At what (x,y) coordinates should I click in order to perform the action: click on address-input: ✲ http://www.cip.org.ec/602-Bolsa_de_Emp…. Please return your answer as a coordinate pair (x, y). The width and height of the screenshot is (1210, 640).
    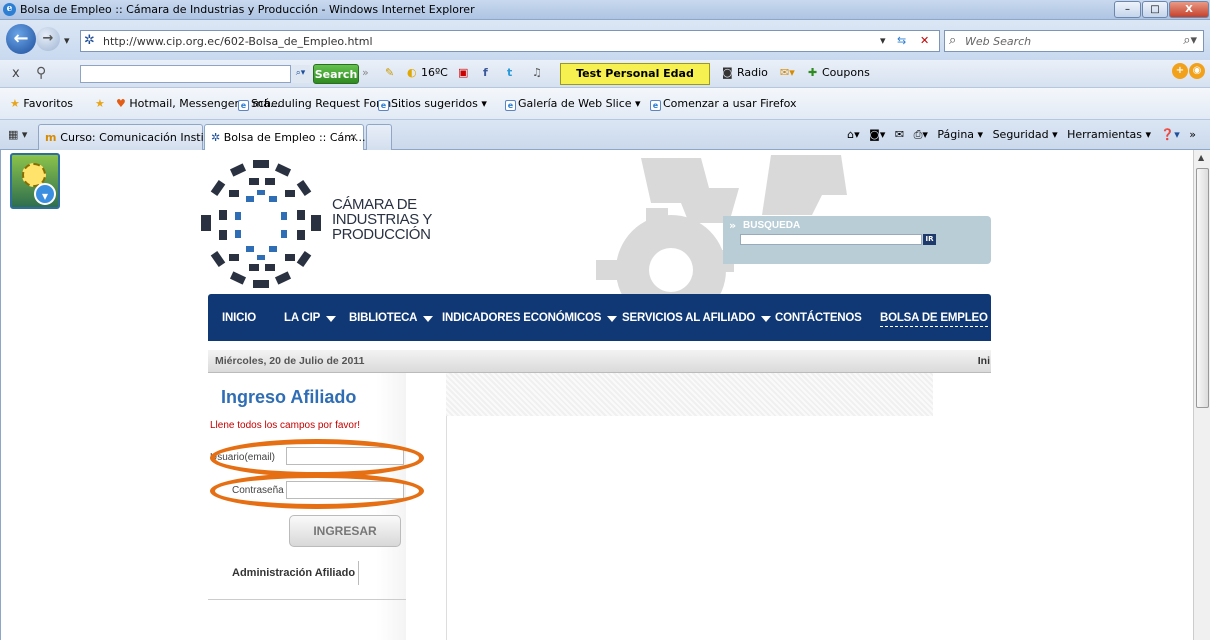
    Looking at the image, I should click on (510, 41).